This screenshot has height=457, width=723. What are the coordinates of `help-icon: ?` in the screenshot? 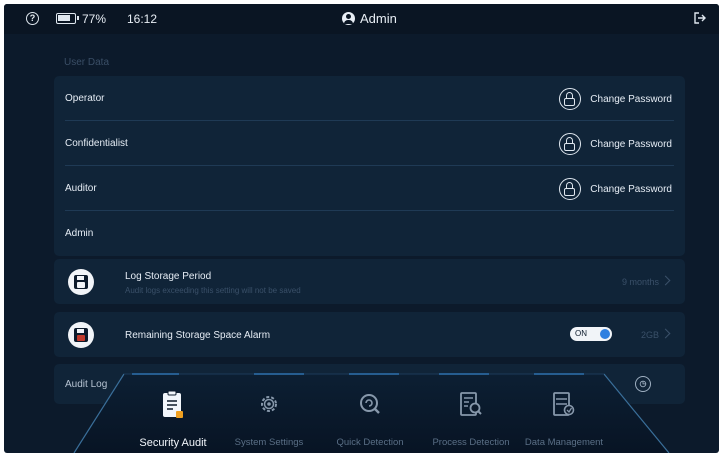 It's located at (32, 18).